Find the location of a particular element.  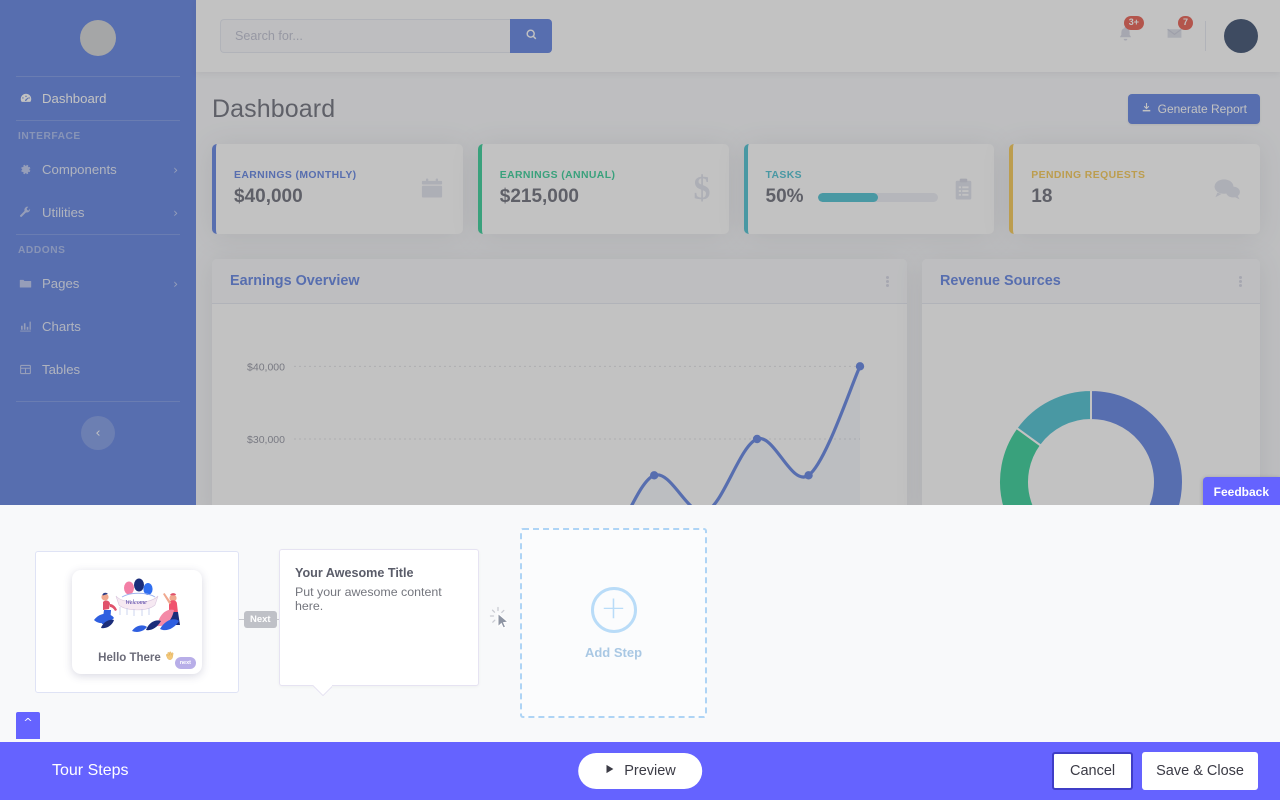

add-step-button: + Add Step is located at coordinates (613, 623).